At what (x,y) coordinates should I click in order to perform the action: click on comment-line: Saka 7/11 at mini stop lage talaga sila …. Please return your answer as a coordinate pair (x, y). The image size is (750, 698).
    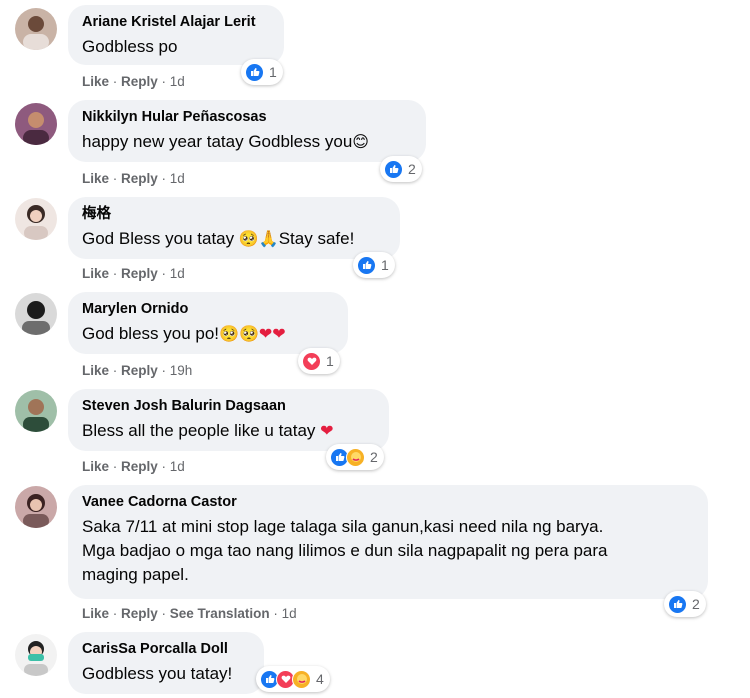
    Looking at the image, I should click on (343, 526).